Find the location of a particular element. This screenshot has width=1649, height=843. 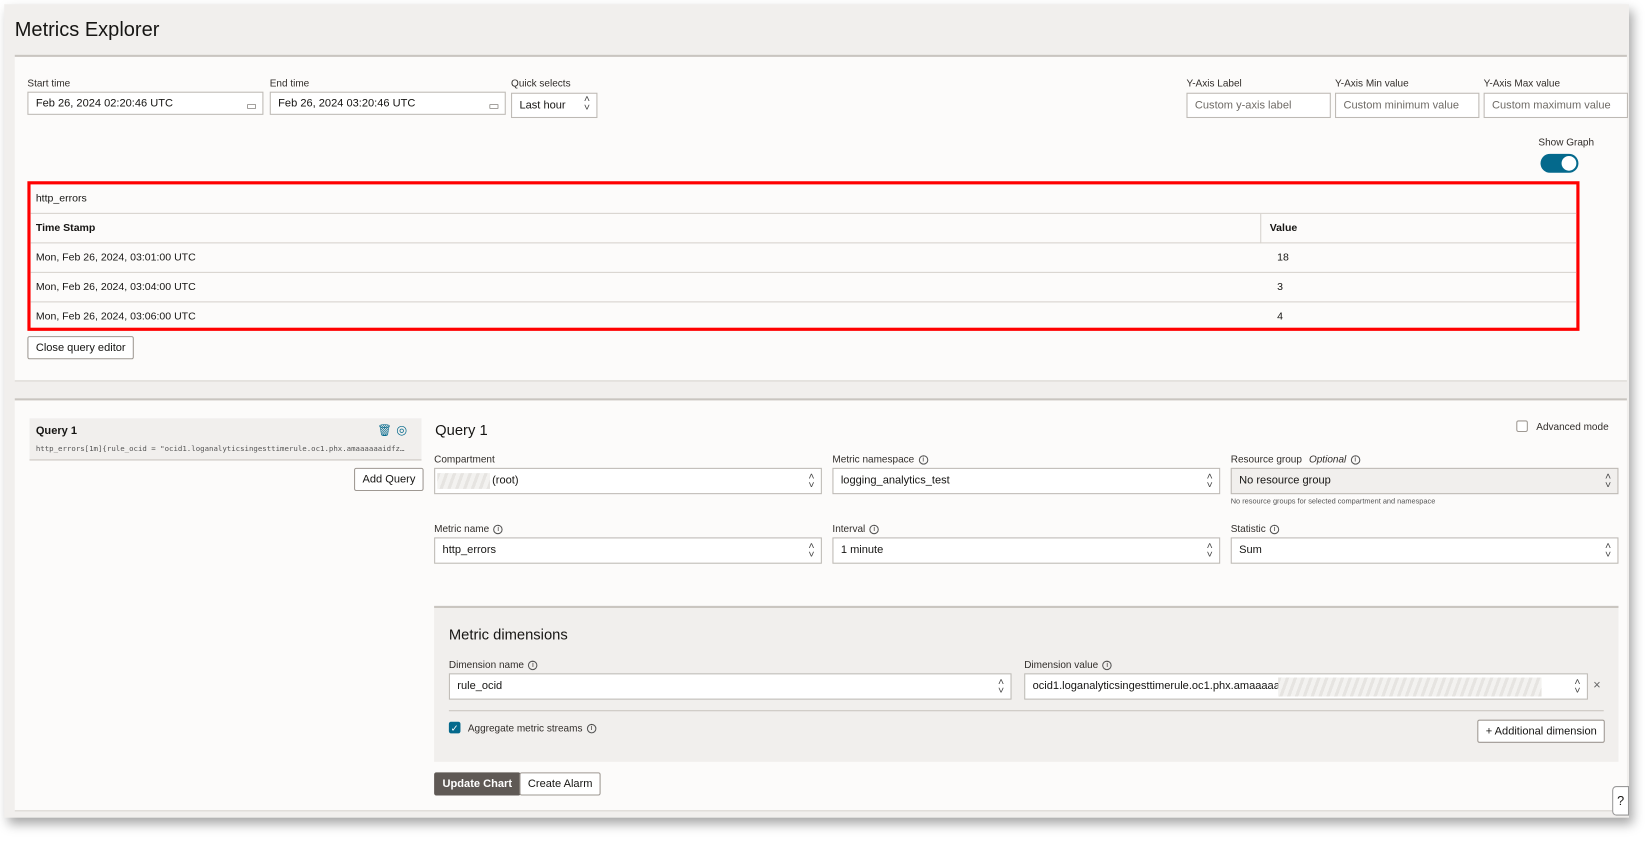

page-title: Metrics Explorer is located at coordinates (87, 30).